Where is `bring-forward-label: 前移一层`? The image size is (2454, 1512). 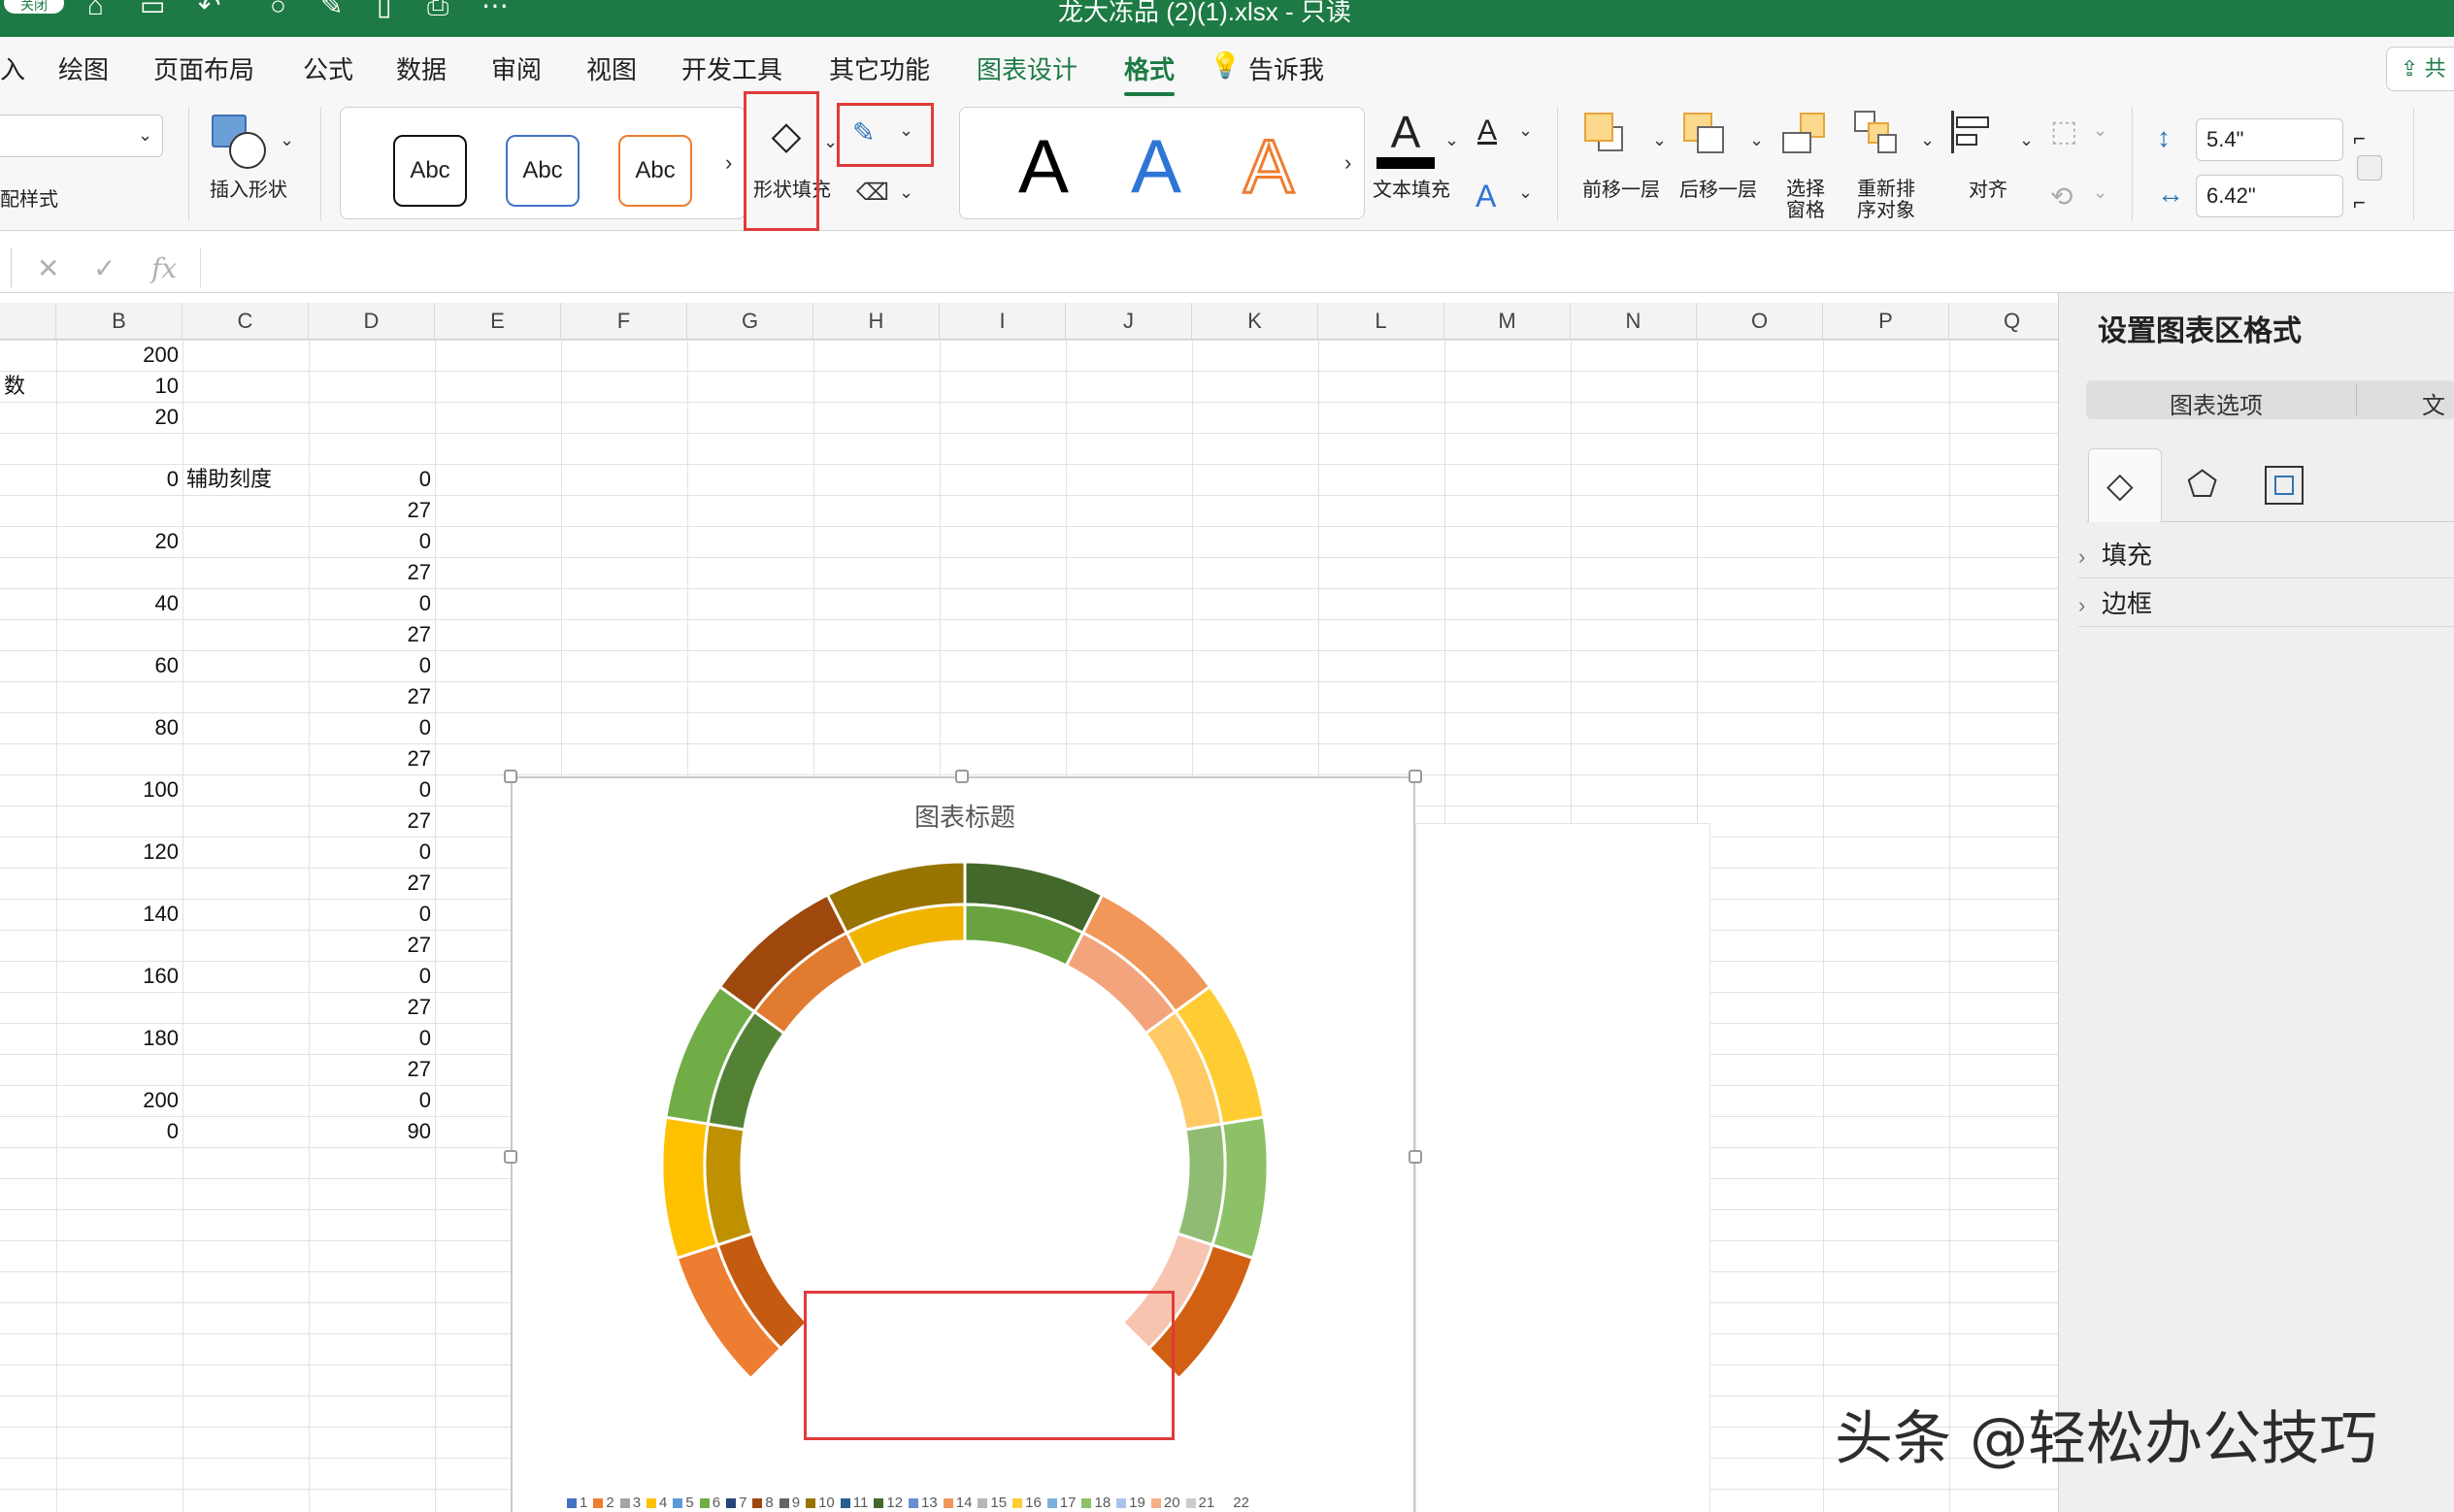 bring-forward-label: 前移一层 is located at coordinates (1621, 191).